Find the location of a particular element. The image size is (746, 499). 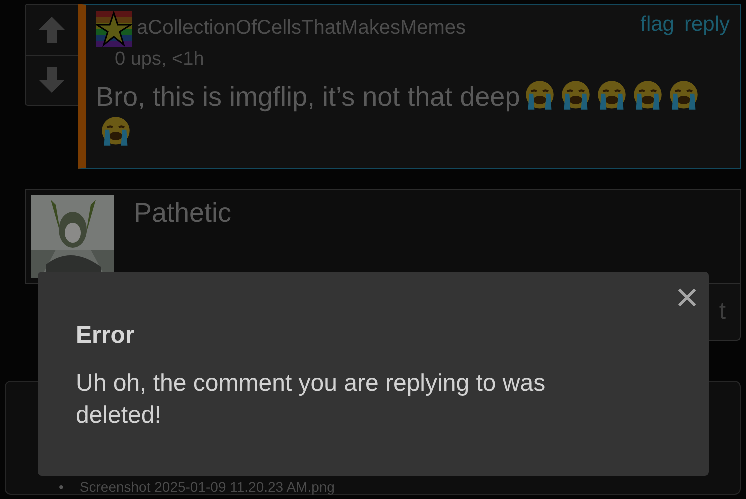

dialog-message: Uh oh, the comment you are replying to was deleted! is located at coordinates (311, 400).